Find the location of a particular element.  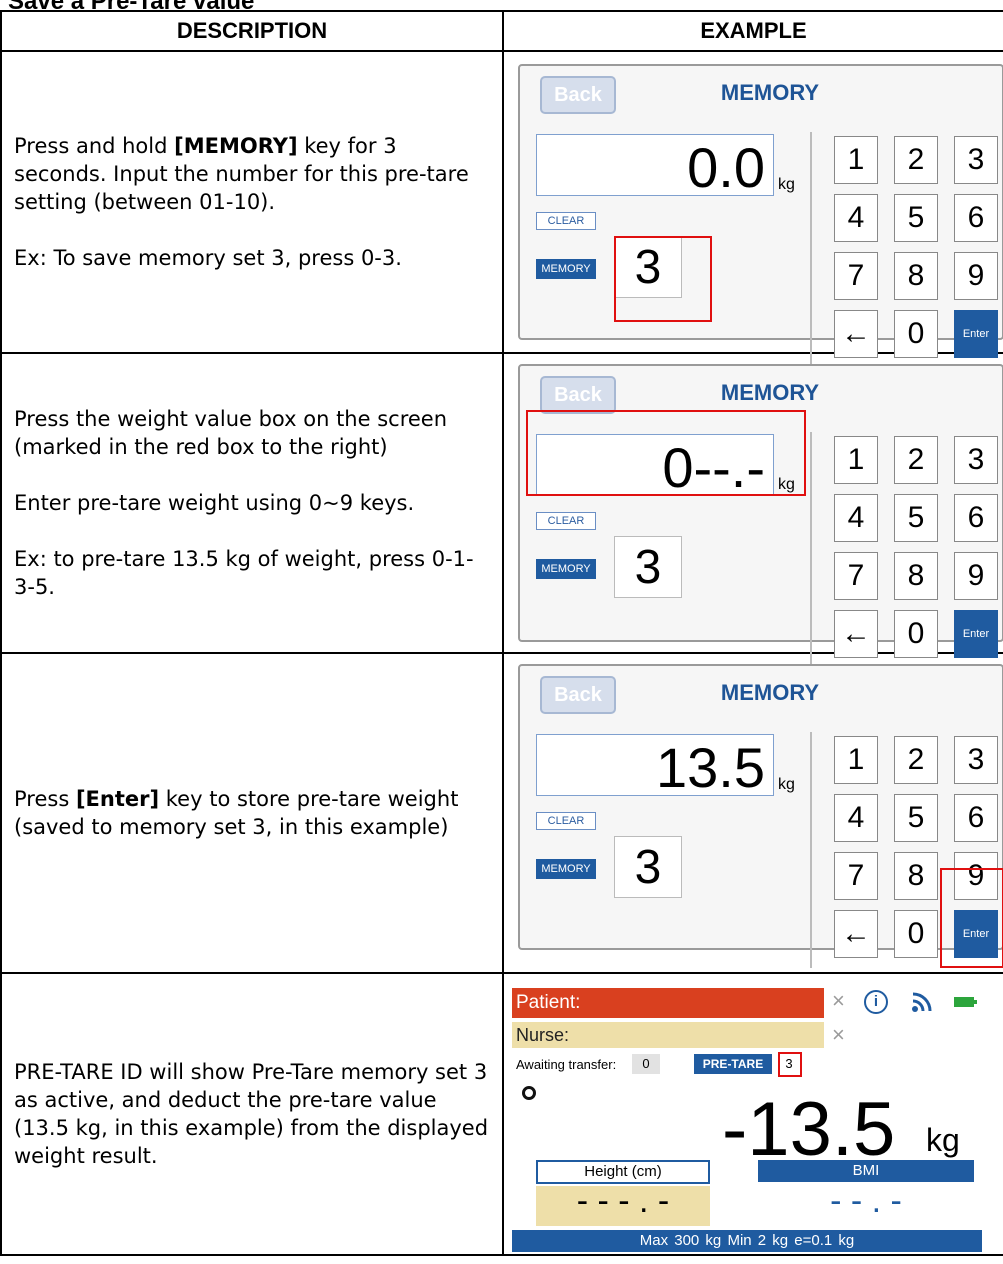

weight-value: -13.5 is located at coordinates (809, 1129).